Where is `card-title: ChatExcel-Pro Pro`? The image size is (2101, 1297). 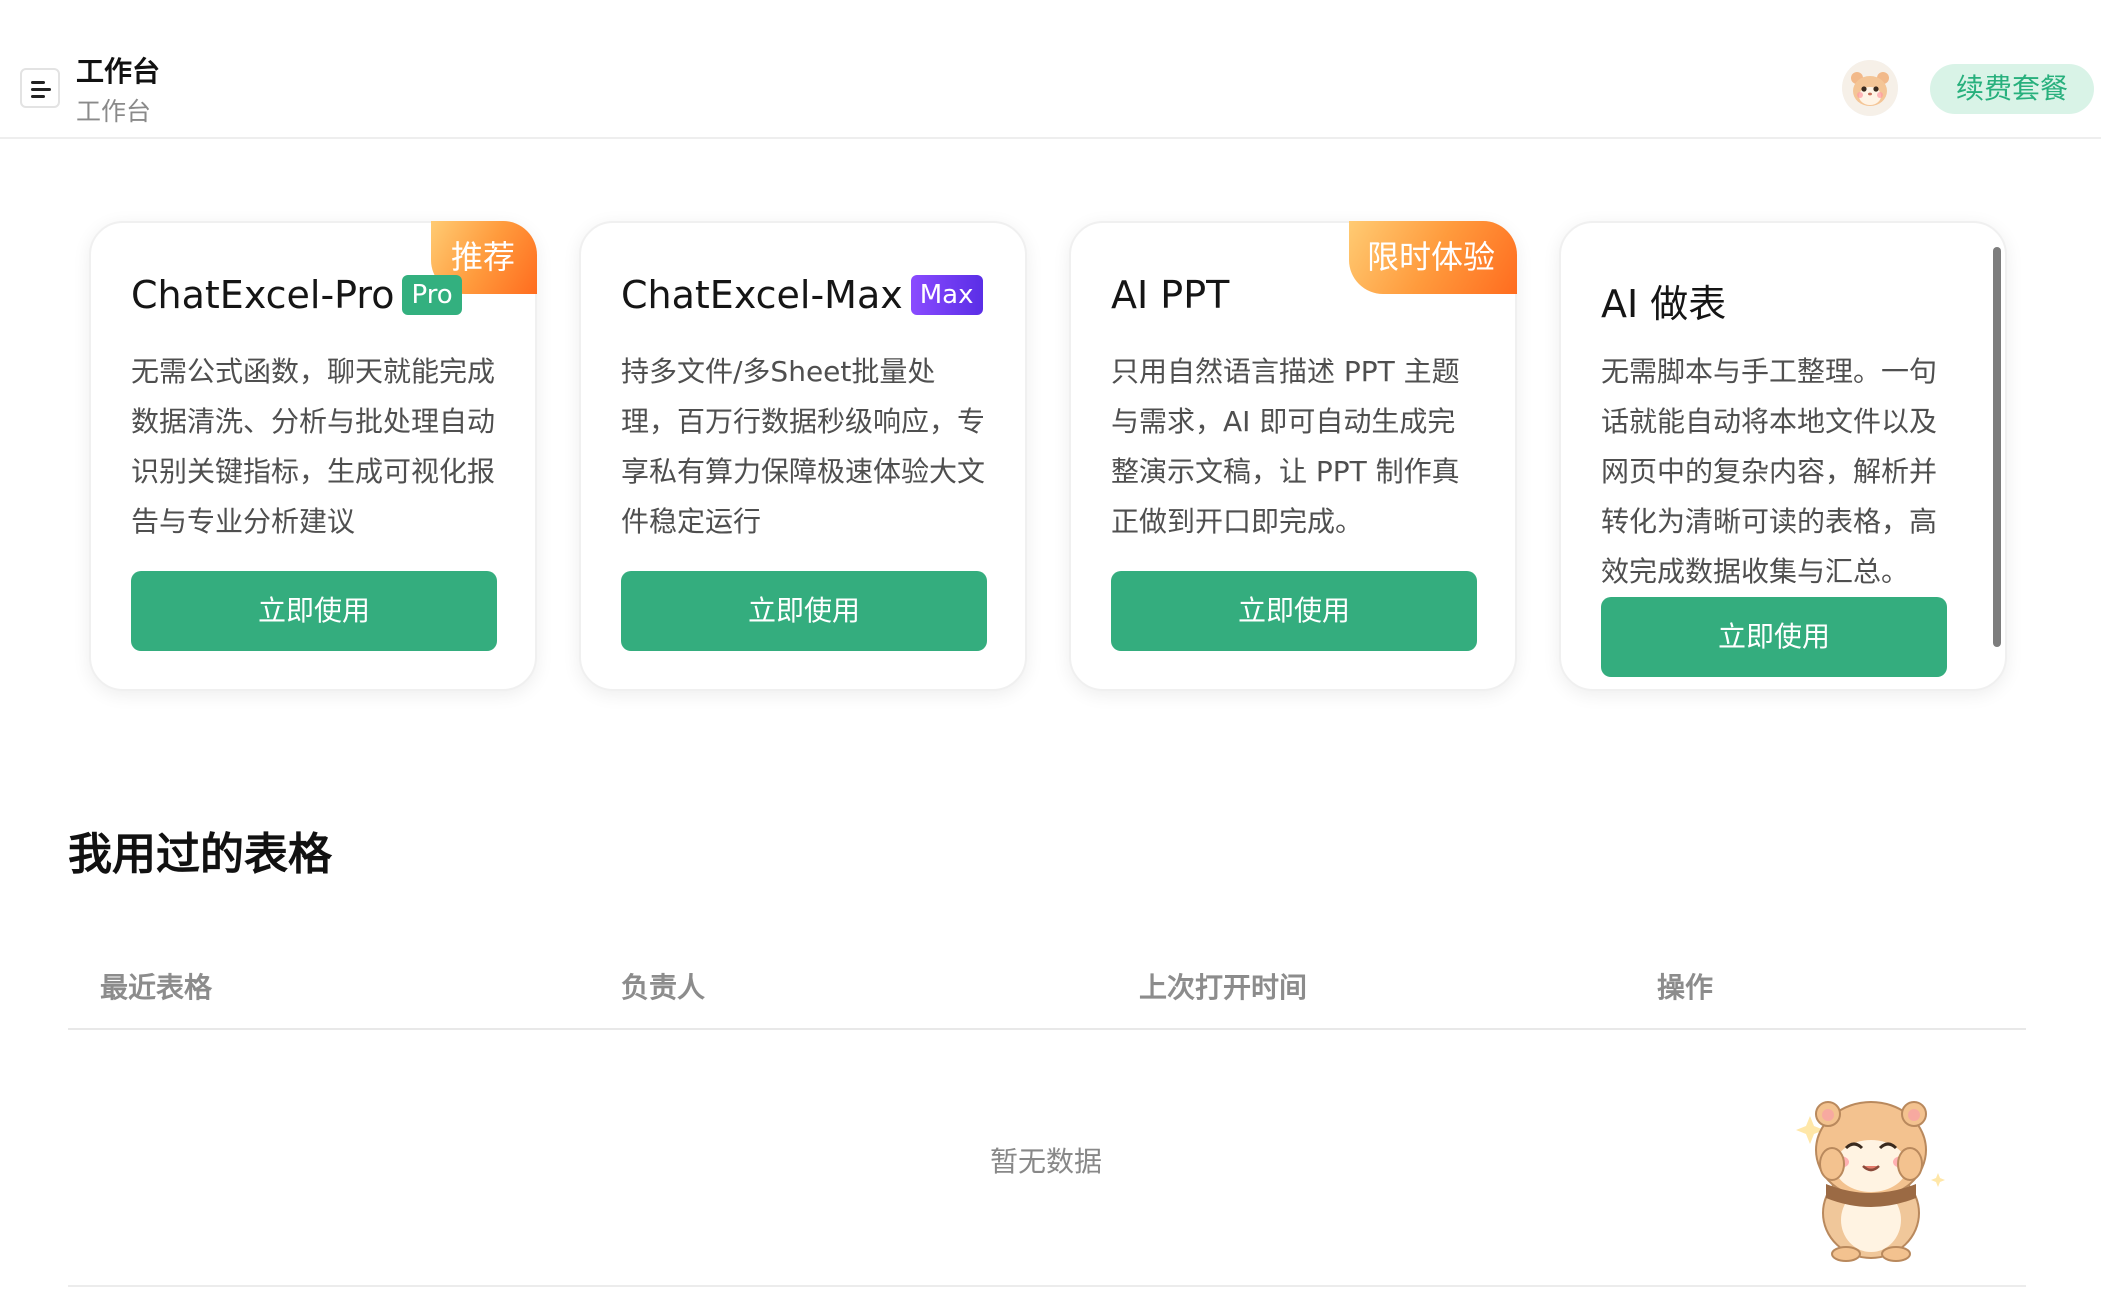 card-title: ChatExcel-Pro Pro is located at coordinates (296, 295).